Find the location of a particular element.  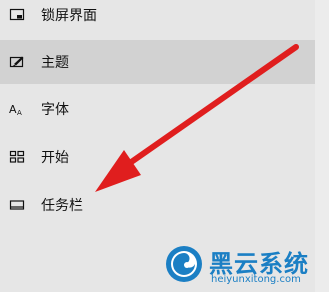

lock-screen-icon is located at coordinates (17, 15).